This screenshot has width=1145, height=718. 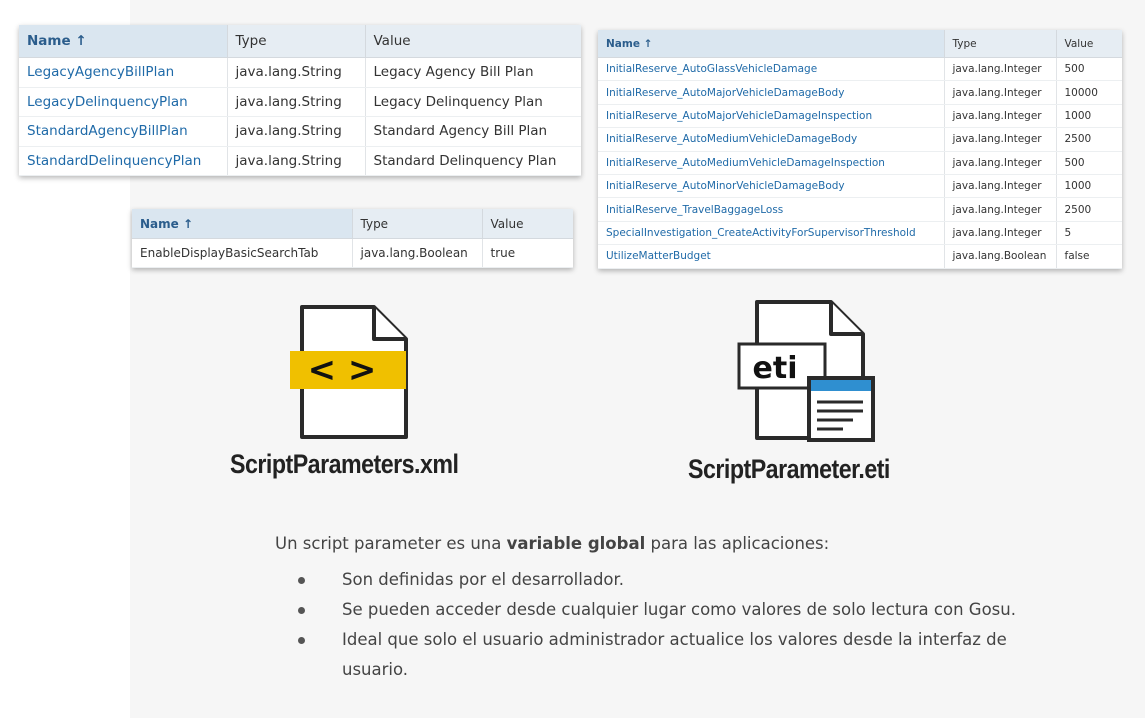 I want to click on param-value: false, so click(x=1089, y=256).